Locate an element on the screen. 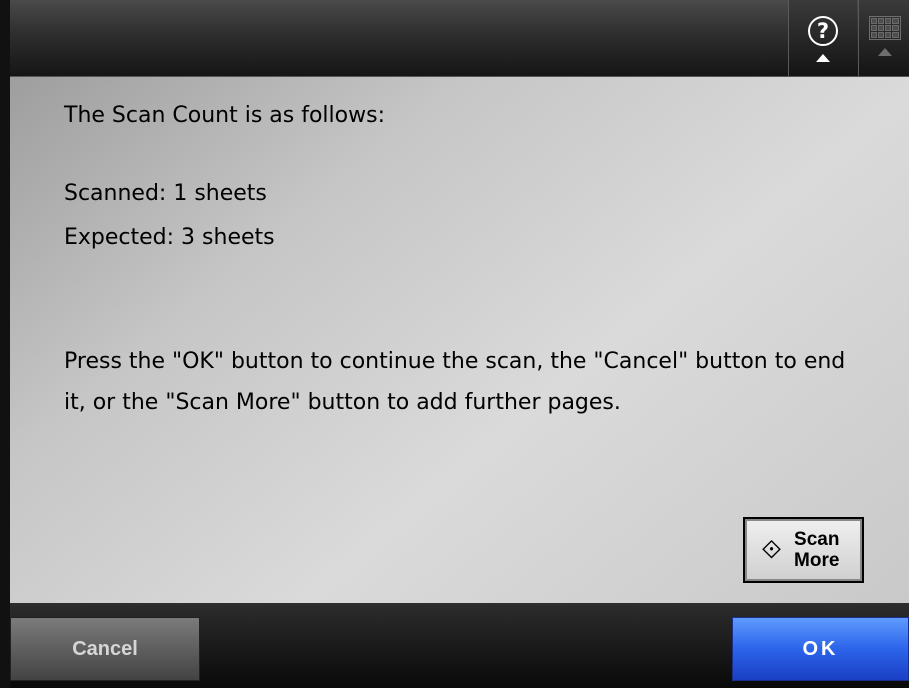 This screenshot has height=688, width=909. scanned-count: Scanned: 1 sheets is located at coordinates (165, 193).